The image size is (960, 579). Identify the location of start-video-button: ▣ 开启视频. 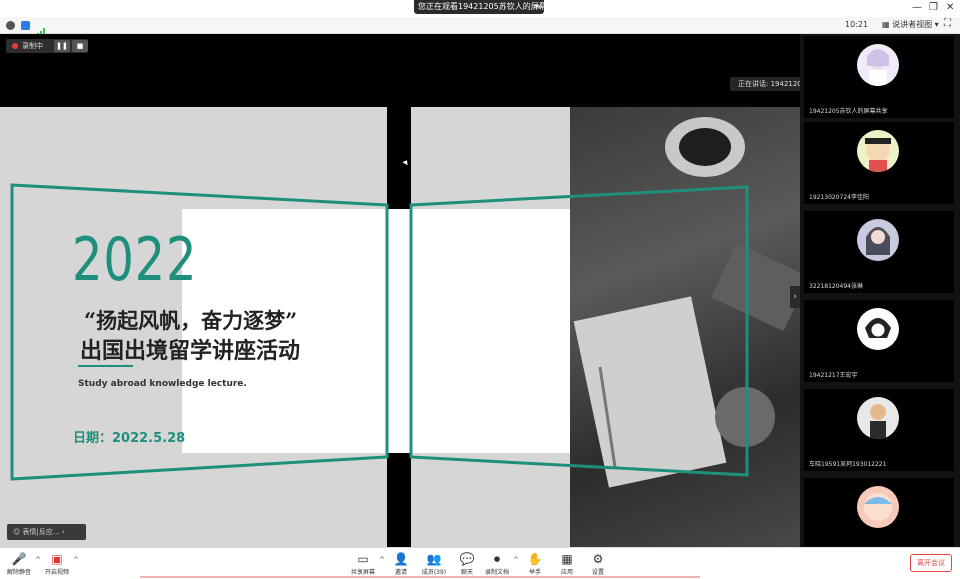
(57, 565).